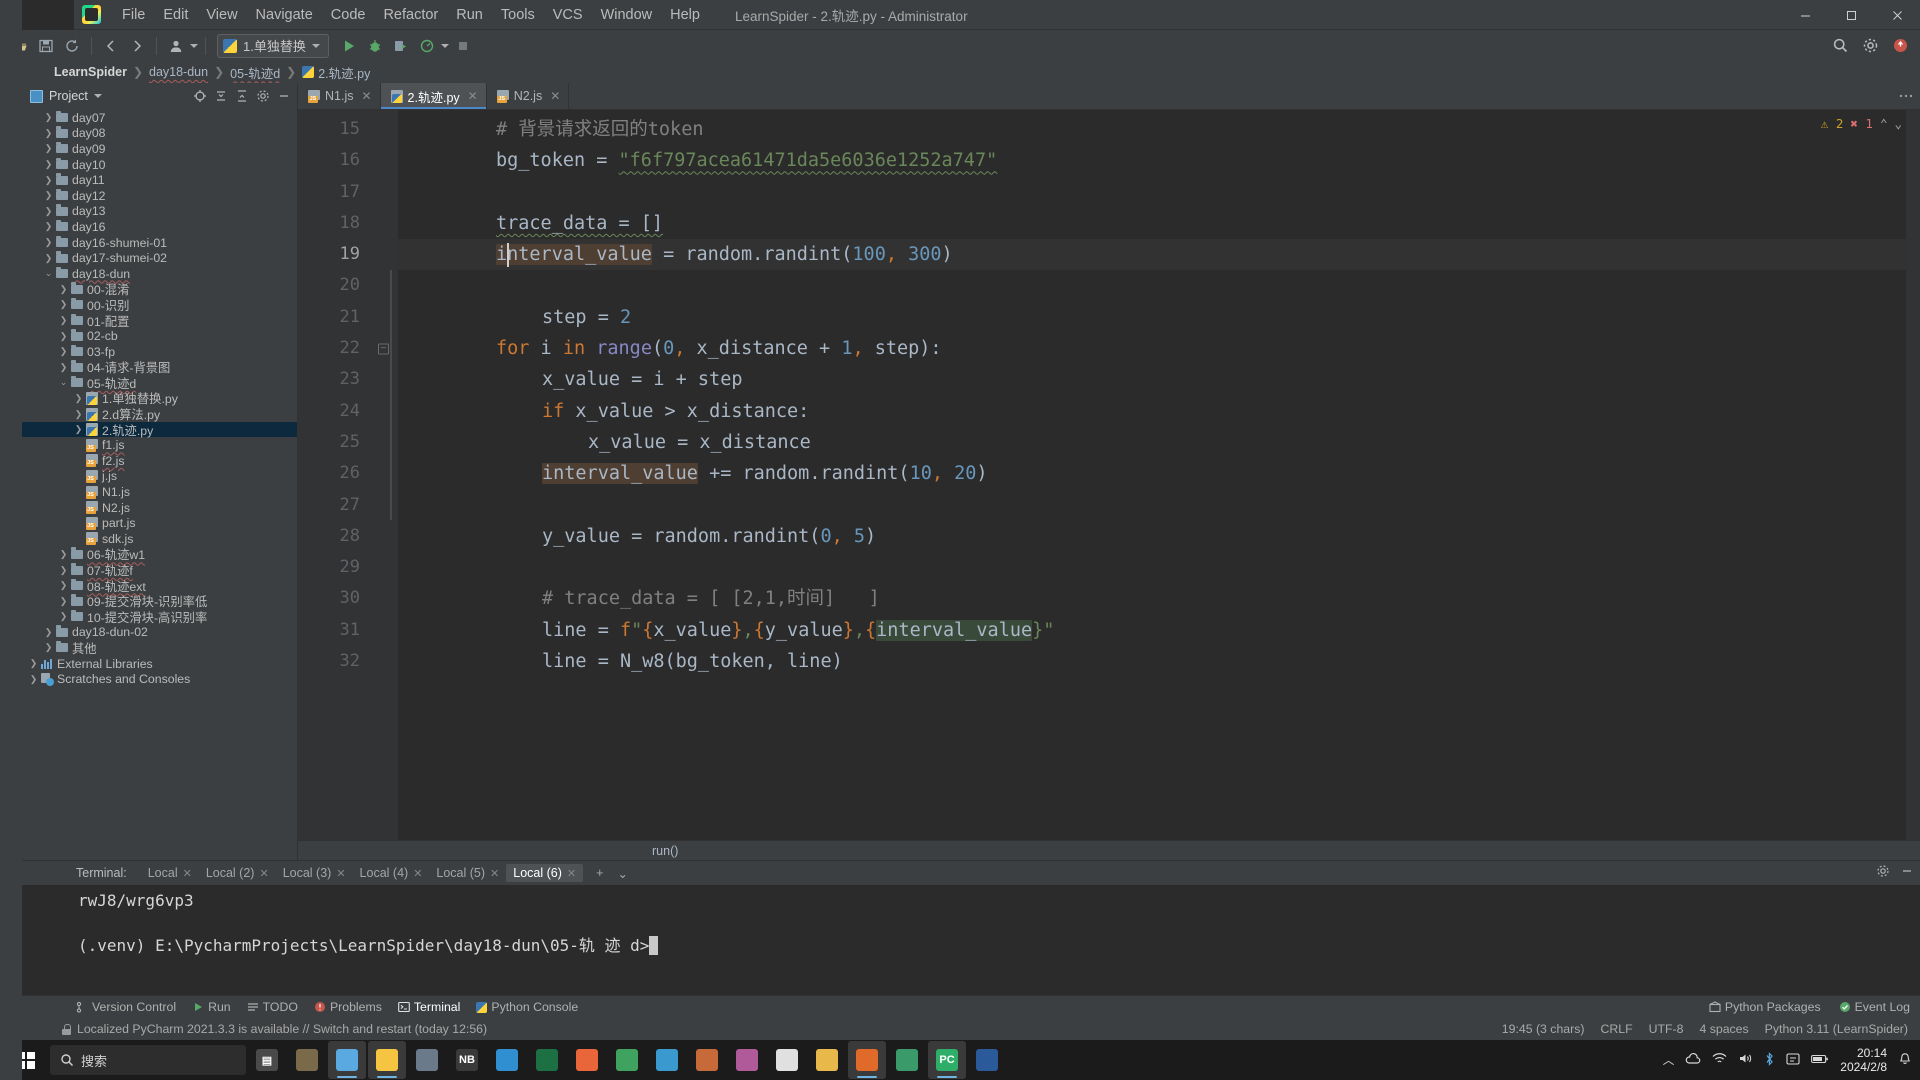  Describe the element at coordinates (159, 586) in the screenshot. I see `tree-row: ❯ 08-轨迹ext` at that location.